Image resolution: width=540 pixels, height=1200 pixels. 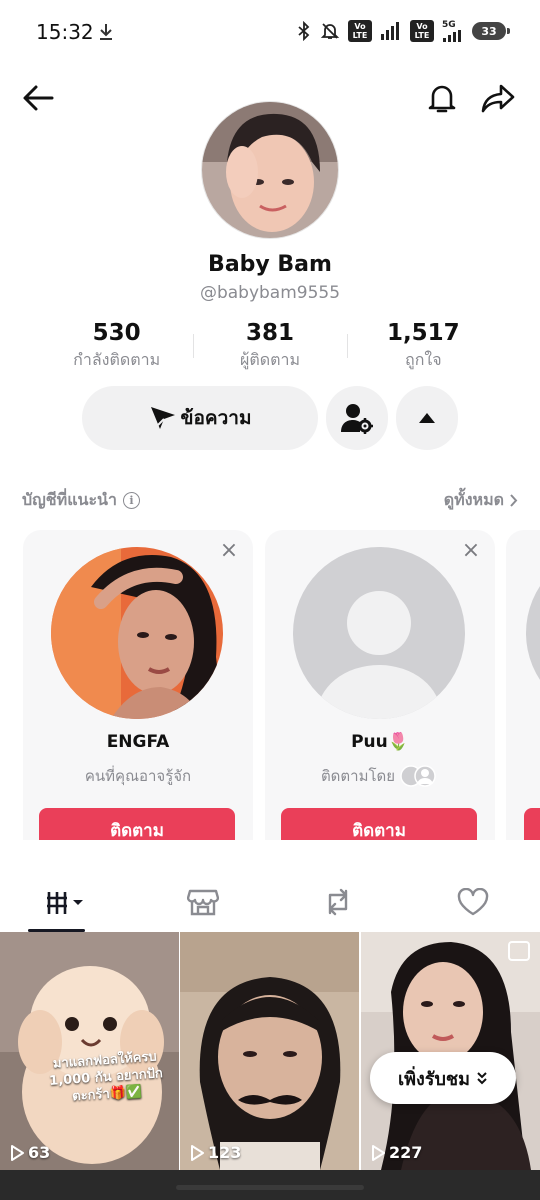 What do you see at coordinates (64, 903) in the screenshot?
I see `grid-icon` at bounding box center [64, 903].